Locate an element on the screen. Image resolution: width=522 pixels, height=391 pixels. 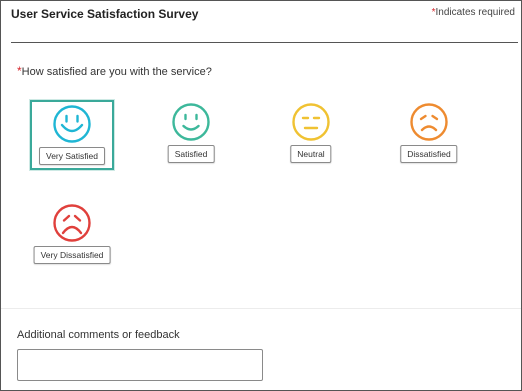
option-label: Very Satisfied is located at coordinates (72, 156).